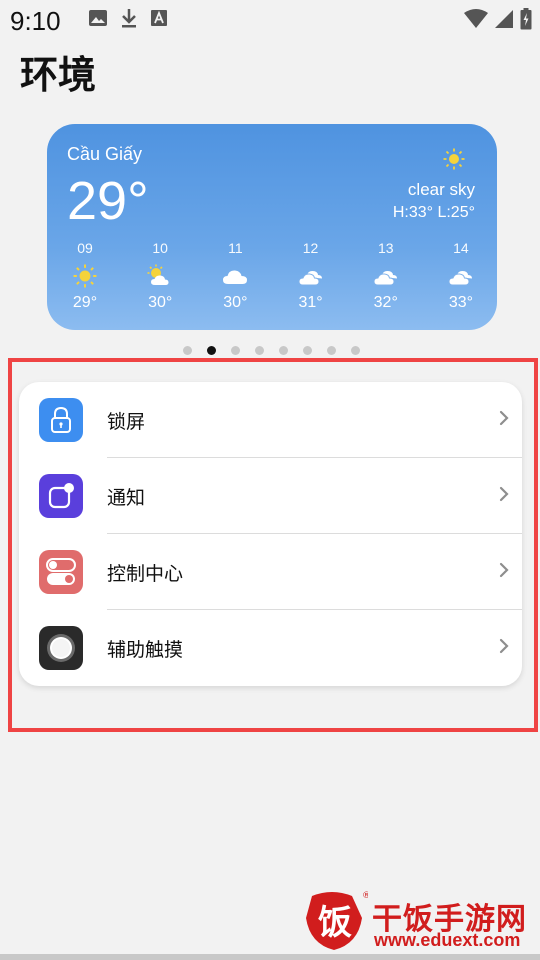  I want to click on lock-icon, so click(61, 420).